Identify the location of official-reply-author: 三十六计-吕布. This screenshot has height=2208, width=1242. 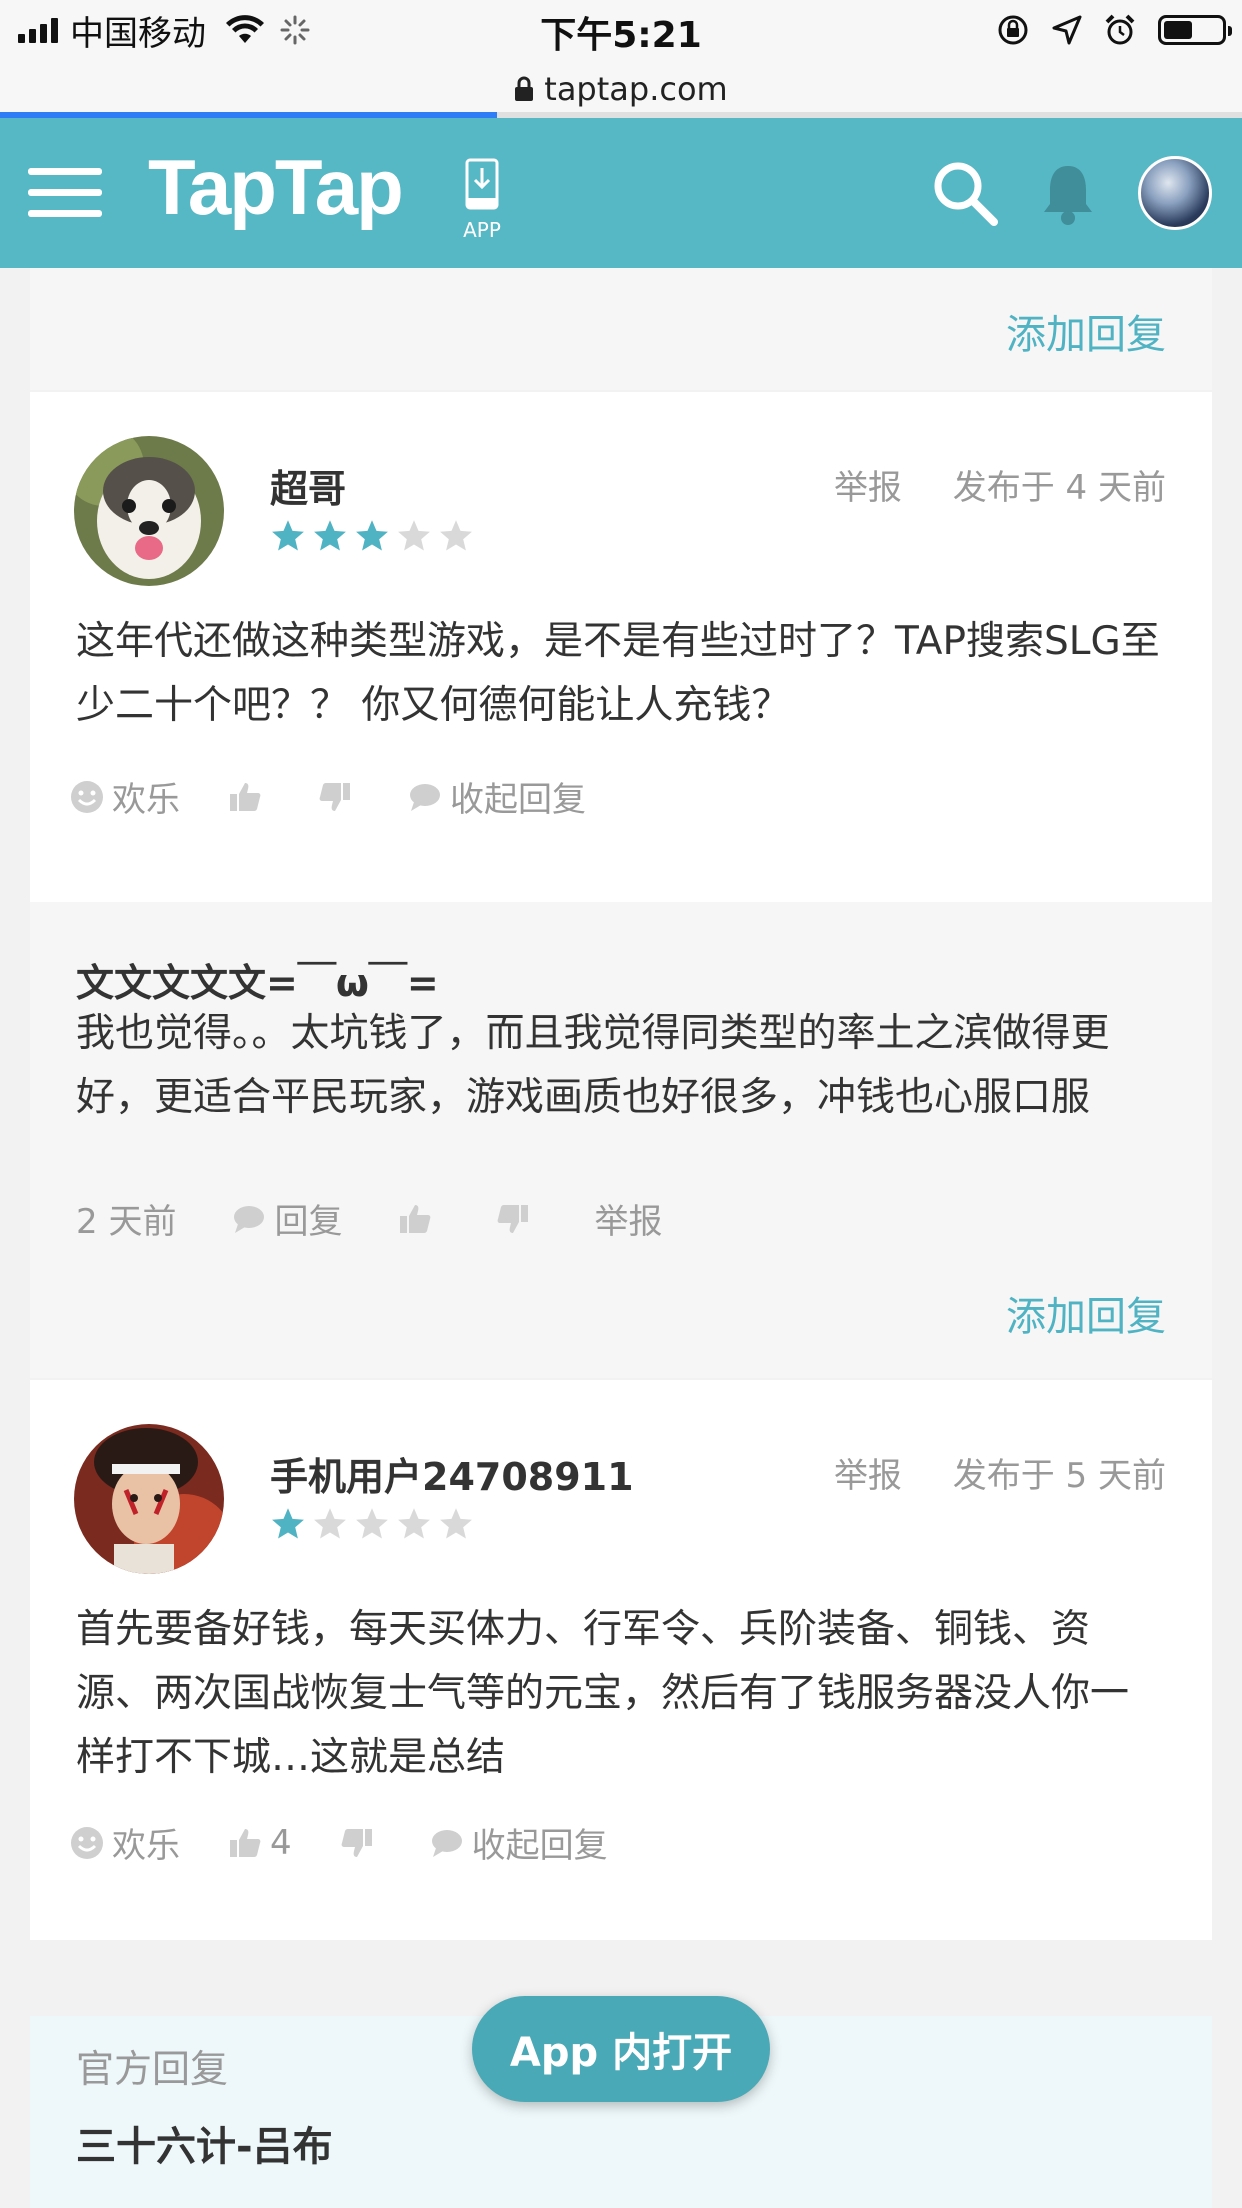
(204, 2143).